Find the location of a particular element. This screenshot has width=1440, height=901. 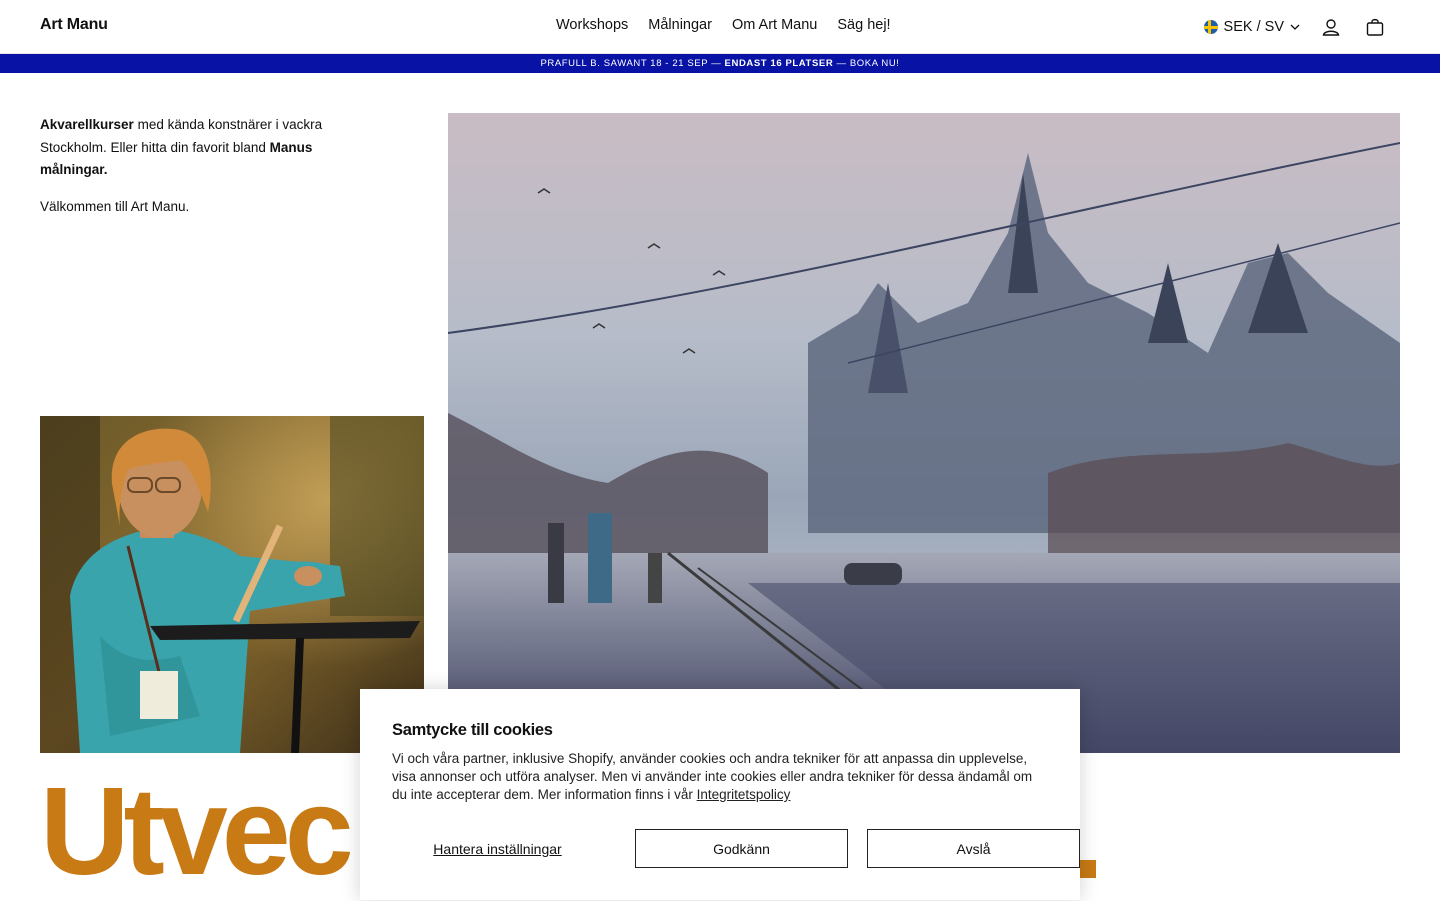

nav-contact: Säg hej! is located at coordinates (863, 25).